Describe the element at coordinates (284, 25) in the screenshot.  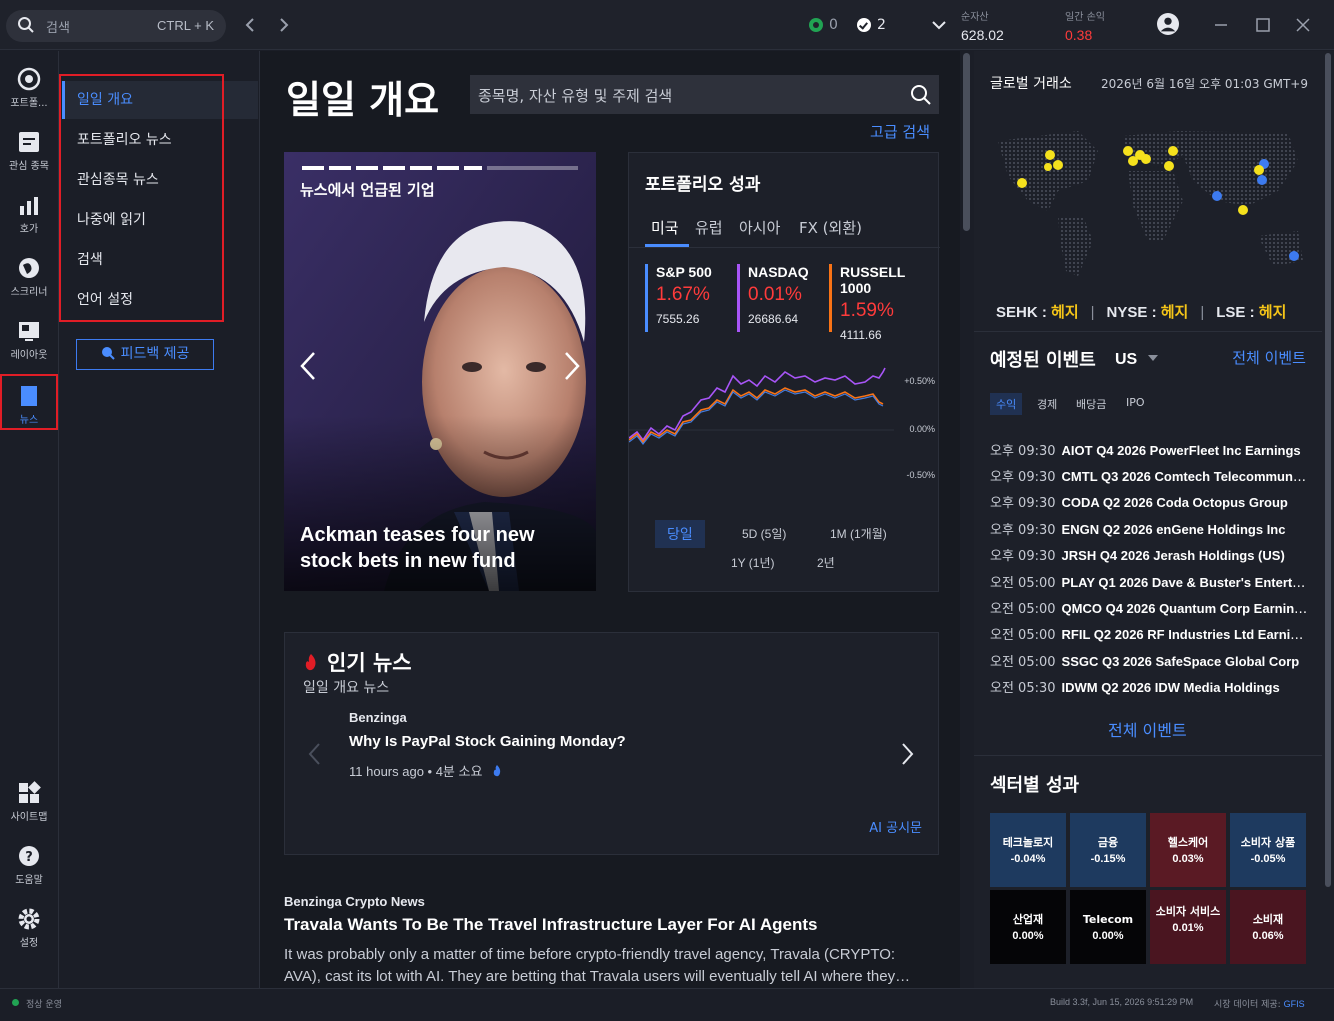
I see `forward-button` at that location.